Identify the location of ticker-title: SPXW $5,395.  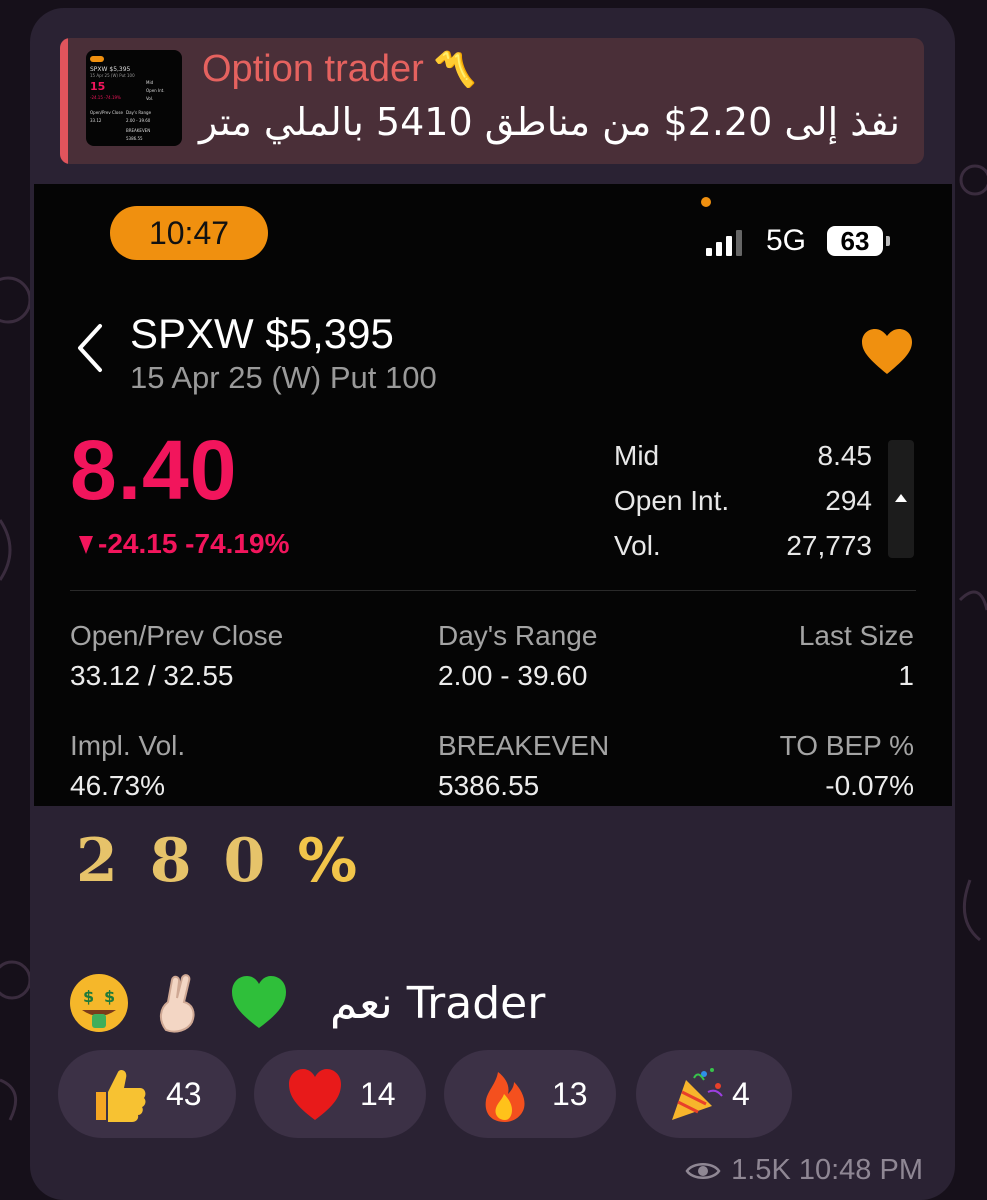
(262, 333).